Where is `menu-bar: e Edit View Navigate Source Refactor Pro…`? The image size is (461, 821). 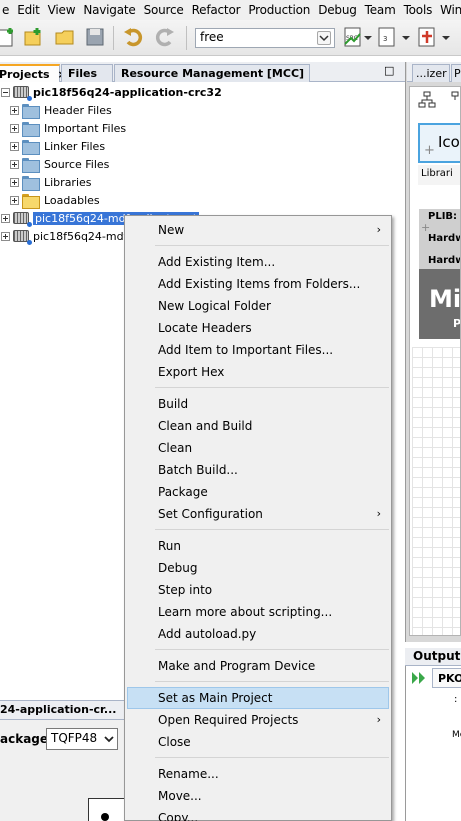
menu-bar: e Edit View Navigate Source Refactor Pro… is located at coordinates (230, 10).